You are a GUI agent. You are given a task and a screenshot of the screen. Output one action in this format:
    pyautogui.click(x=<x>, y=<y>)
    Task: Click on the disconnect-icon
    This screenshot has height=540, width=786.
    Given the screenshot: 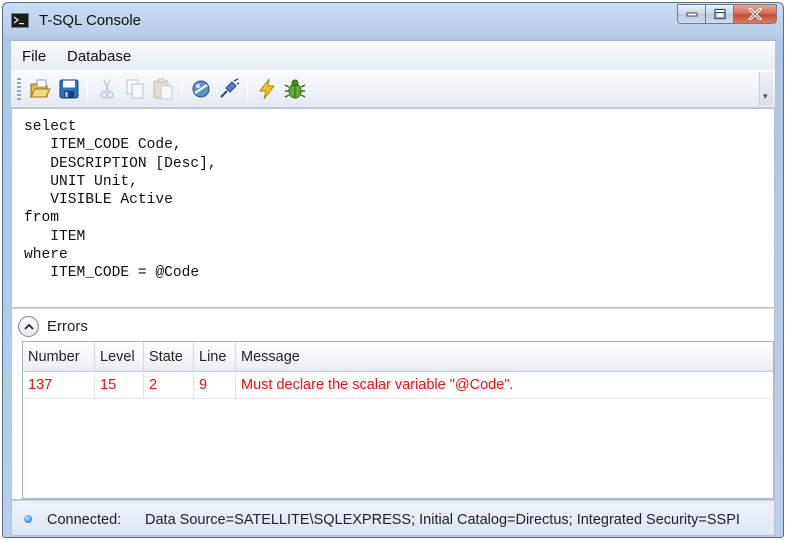 What is the action you would take?
    pyautogui.click(x=230, y=88)
    